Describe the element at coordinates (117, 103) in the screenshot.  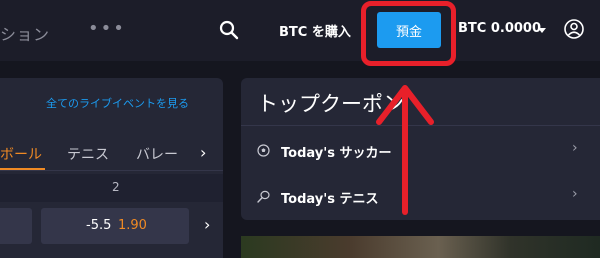
I see `all-live-events-link: 全てのライブイベントを見る` at that location.